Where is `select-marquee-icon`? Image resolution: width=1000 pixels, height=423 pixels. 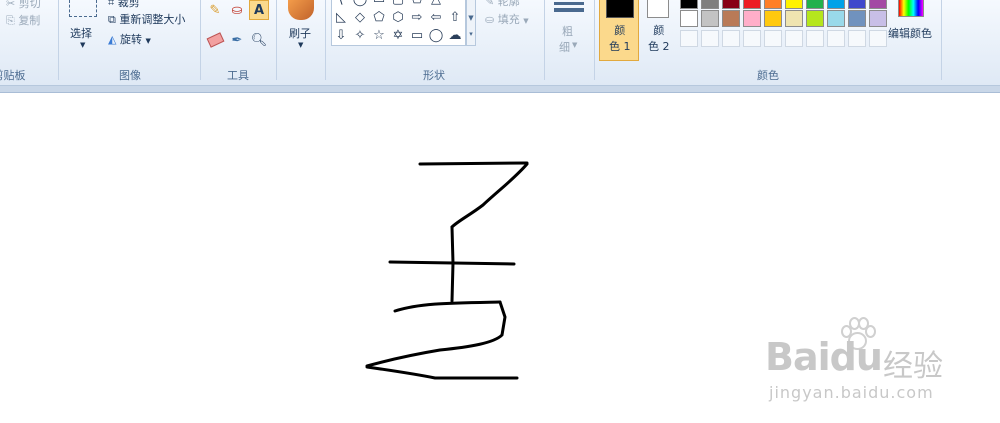
select-marquee-icon is located at coordinates (83, 8).